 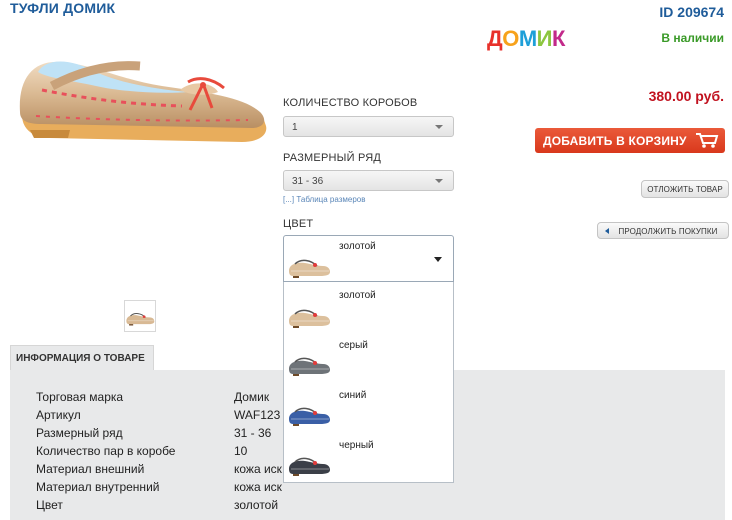 I want to click on postpone-button: ОТЛОЖИТЬ ТОВАР, so click(x=685, y=189).